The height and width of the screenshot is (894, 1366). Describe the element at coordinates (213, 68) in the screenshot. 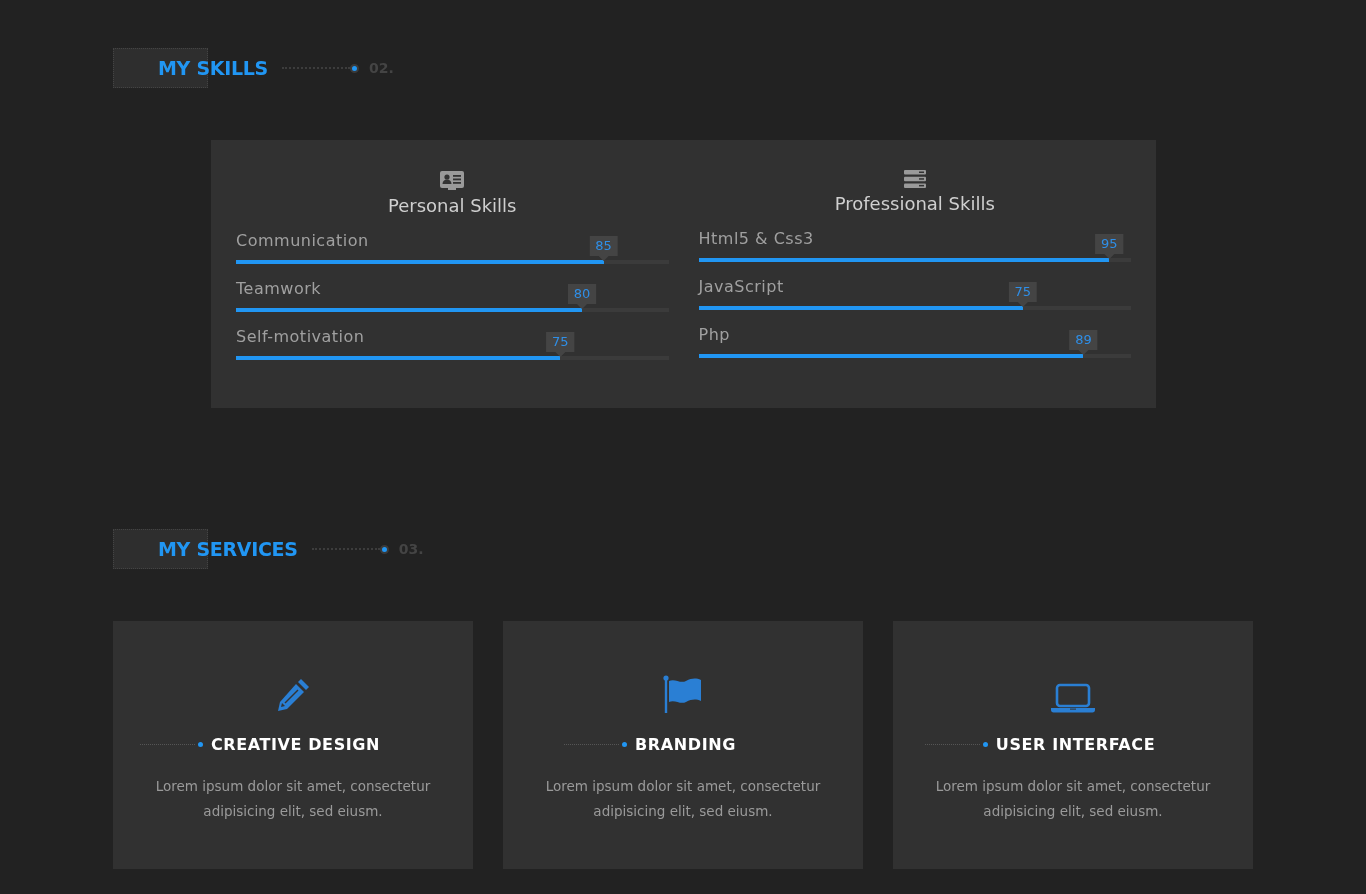

I see `section-title: MY SKILLS` at that location.